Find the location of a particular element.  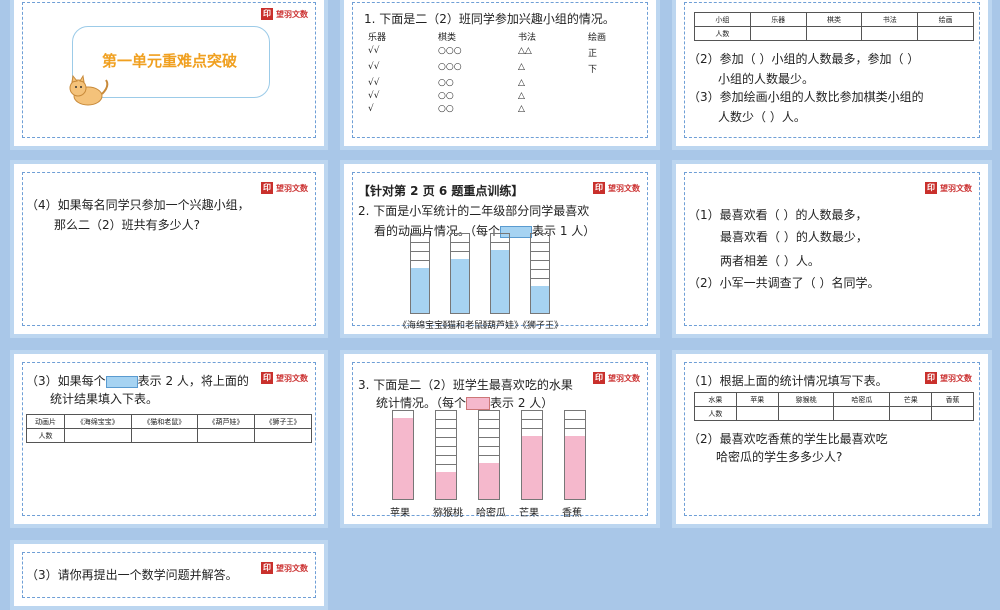

legend-square-blue is located at coordinates (121, 381).